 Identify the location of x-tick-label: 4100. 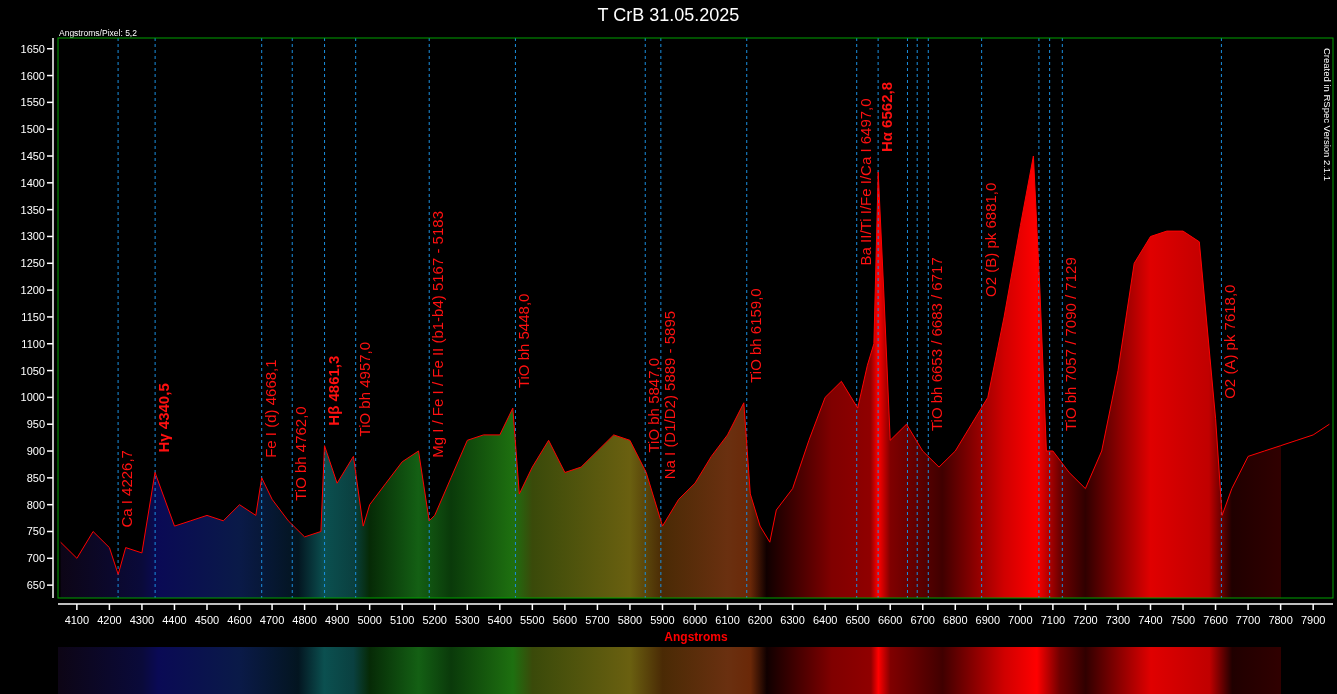
(77, 620).